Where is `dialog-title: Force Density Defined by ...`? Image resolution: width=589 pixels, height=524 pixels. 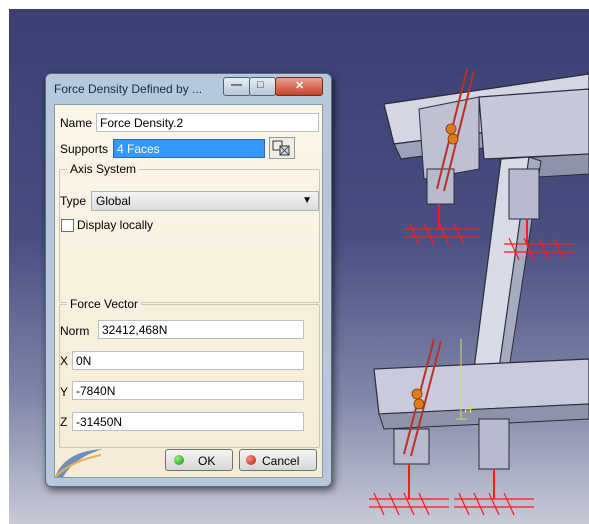 dialog-title: Force Density Defined by ... is located at coordinates (128, 89).